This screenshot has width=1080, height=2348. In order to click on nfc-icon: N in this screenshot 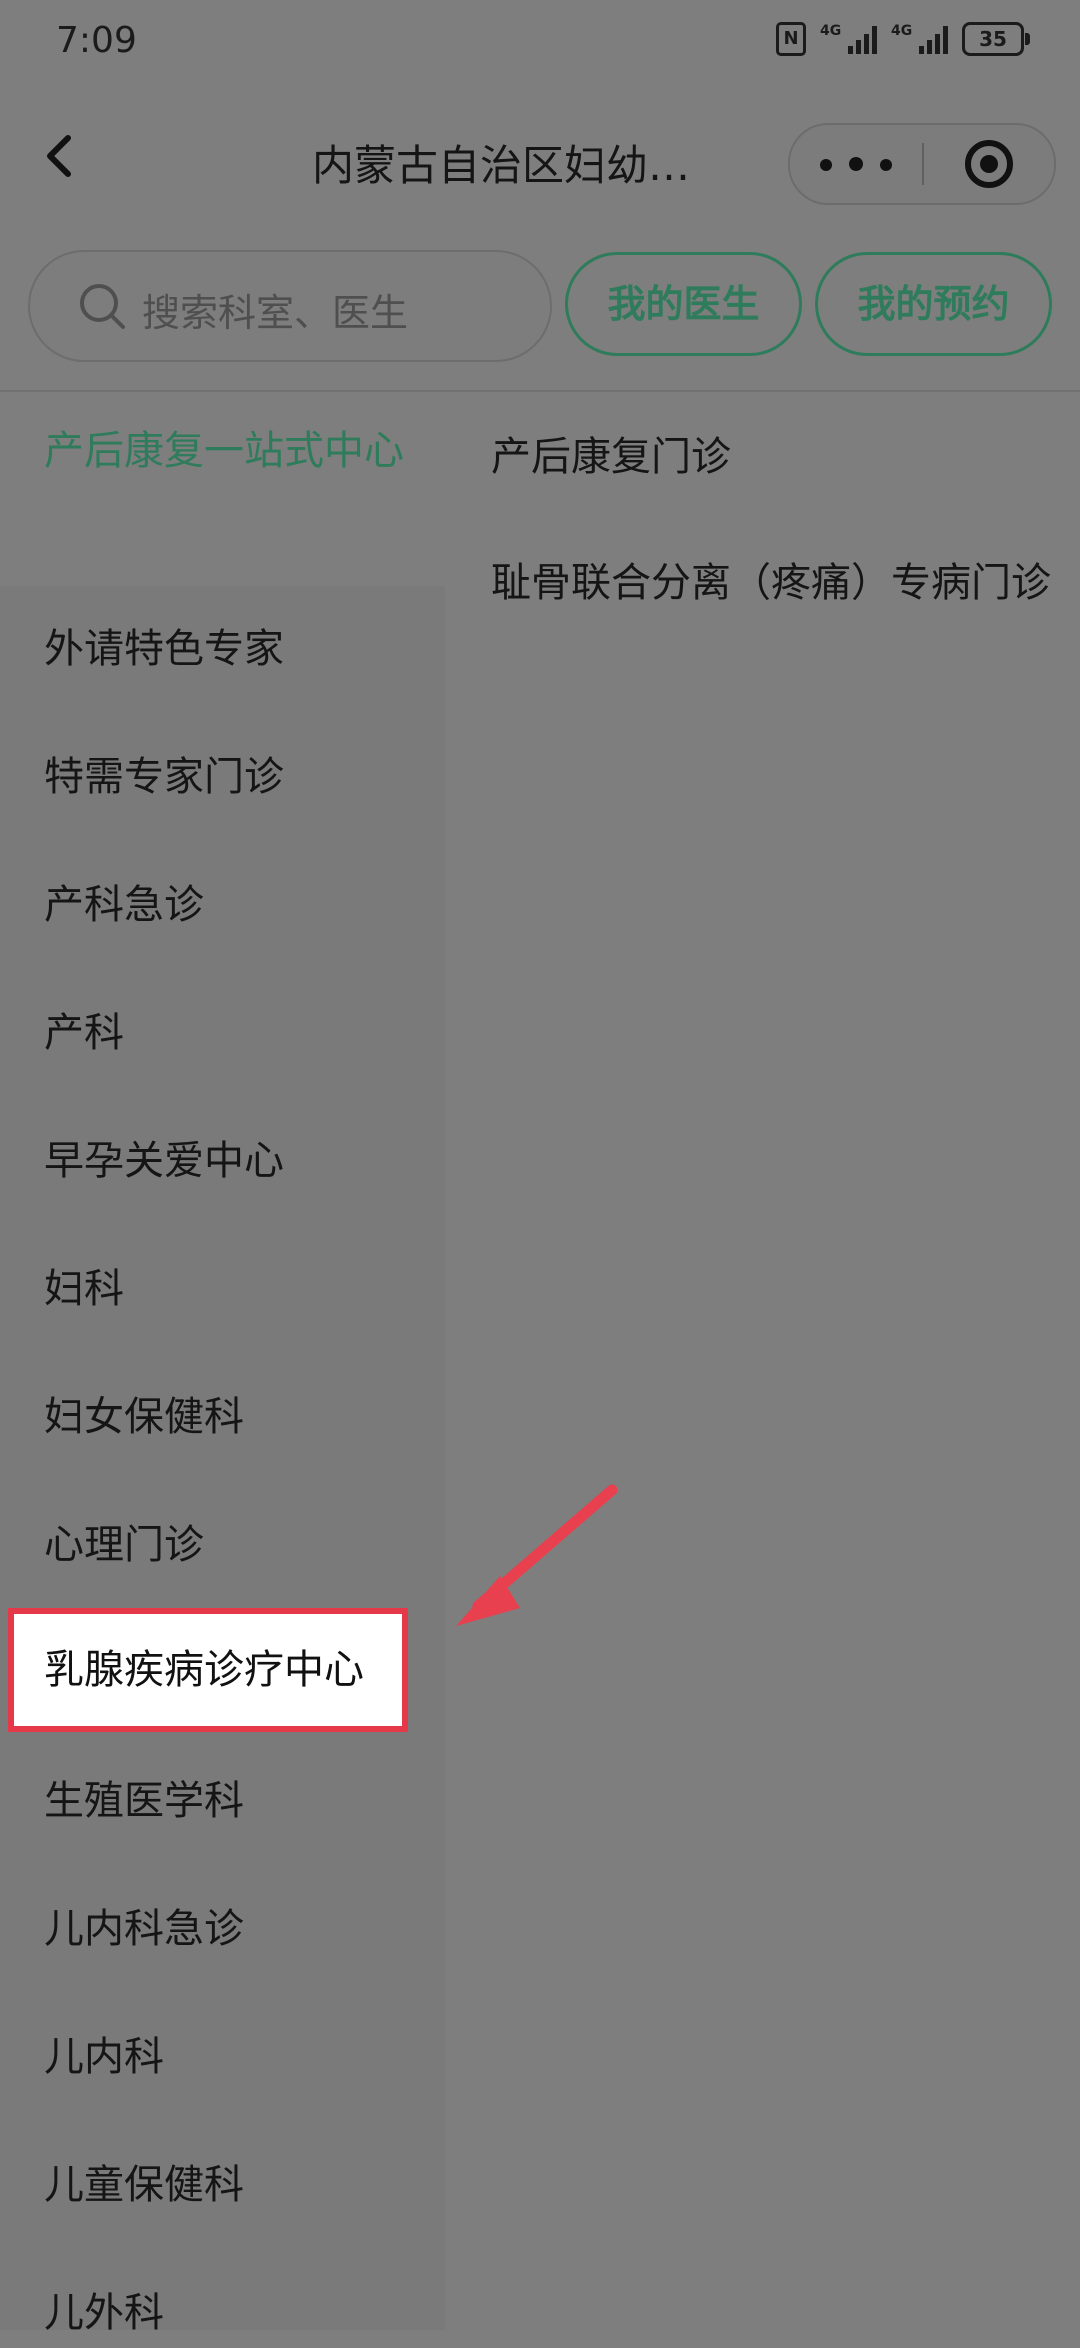, I will do `click(791, 39)`.